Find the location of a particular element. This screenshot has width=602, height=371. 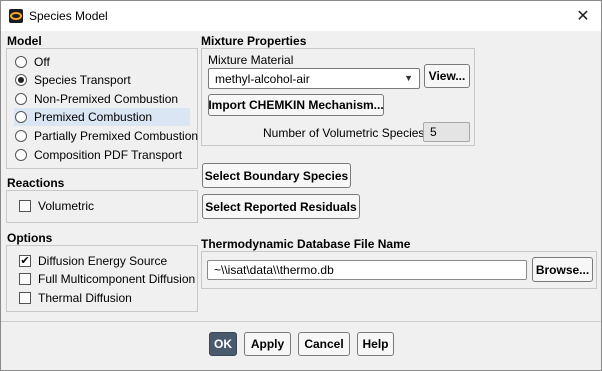

num-species-value: 5 is located at coordinates (433, 132).